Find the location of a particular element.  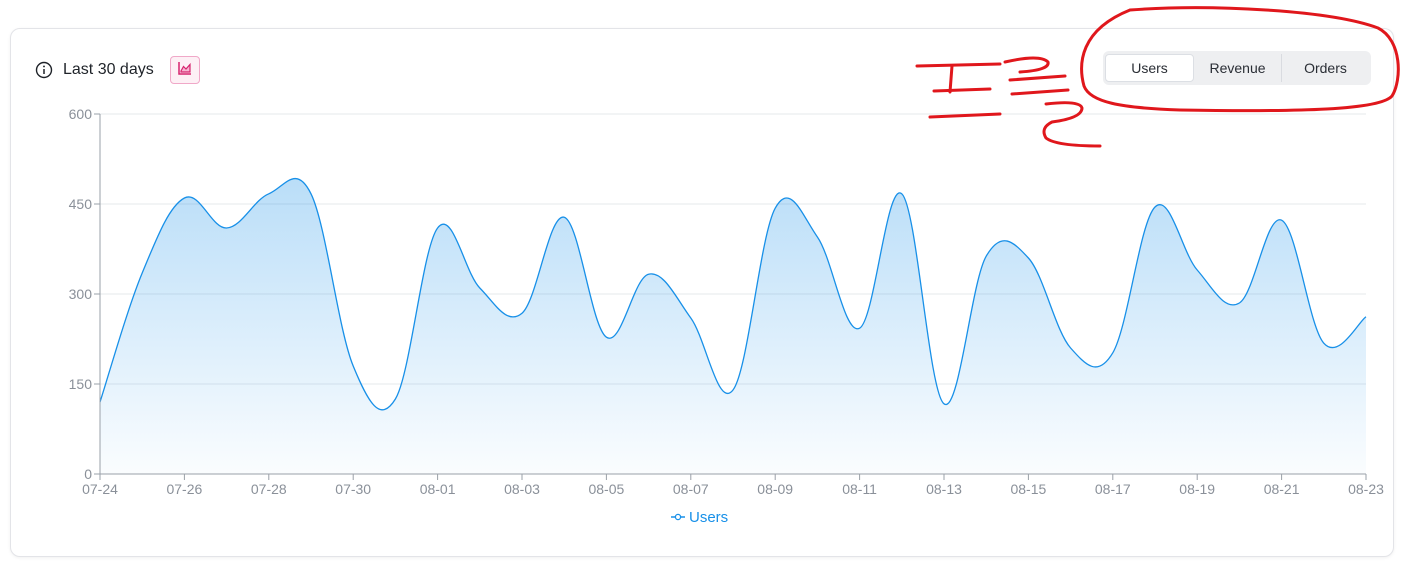

x-tick-label: 08-07 is located at coordinates (691, 489).